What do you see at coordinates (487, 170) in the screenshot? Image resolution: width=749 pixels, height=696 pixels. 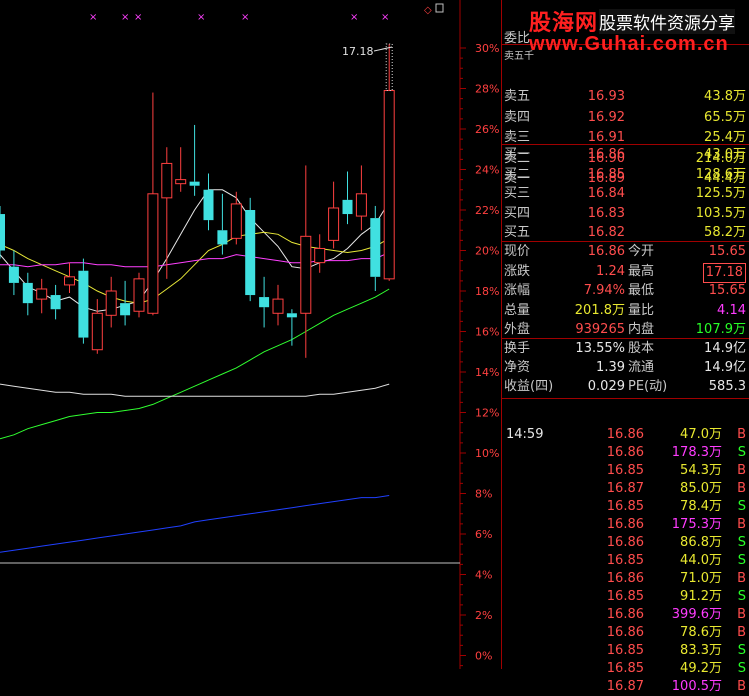 I see `y-tick-label: 24%` at bounding box center [487, 170].